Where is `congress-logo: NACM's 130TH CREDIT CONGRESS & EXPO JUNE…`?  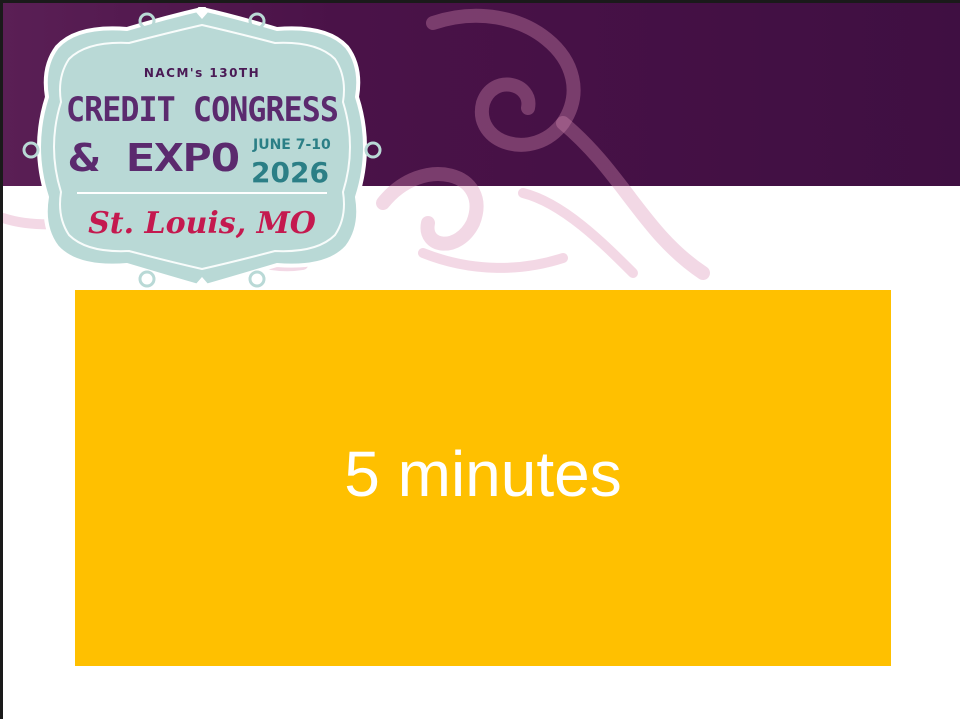
congress-logo: NACM's 130TH CREDIT CONGRESS & EXPO JUNE… is located at coordinates (202, 149).